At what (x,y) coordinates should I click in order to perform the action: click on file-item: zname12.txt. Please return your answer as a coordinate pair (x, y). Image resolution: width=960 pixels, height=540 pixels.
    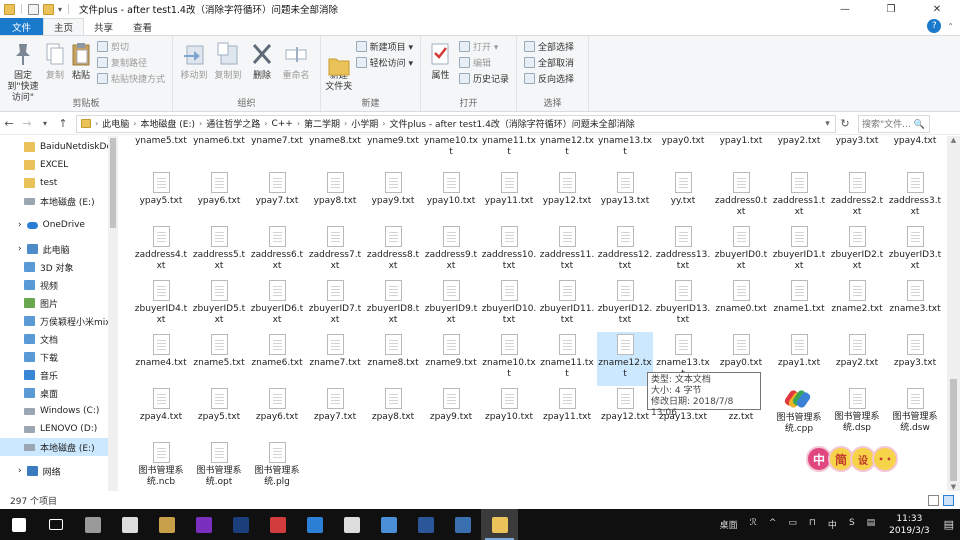
    Looking at the image, I should click on (625, 359).